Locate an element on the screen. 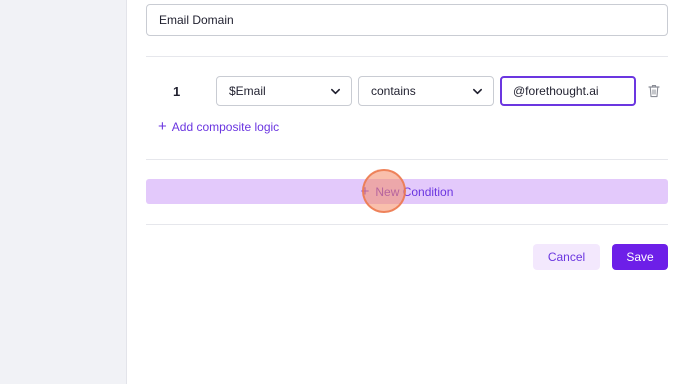  field-select: $Email is located at coordinates (284, 91).